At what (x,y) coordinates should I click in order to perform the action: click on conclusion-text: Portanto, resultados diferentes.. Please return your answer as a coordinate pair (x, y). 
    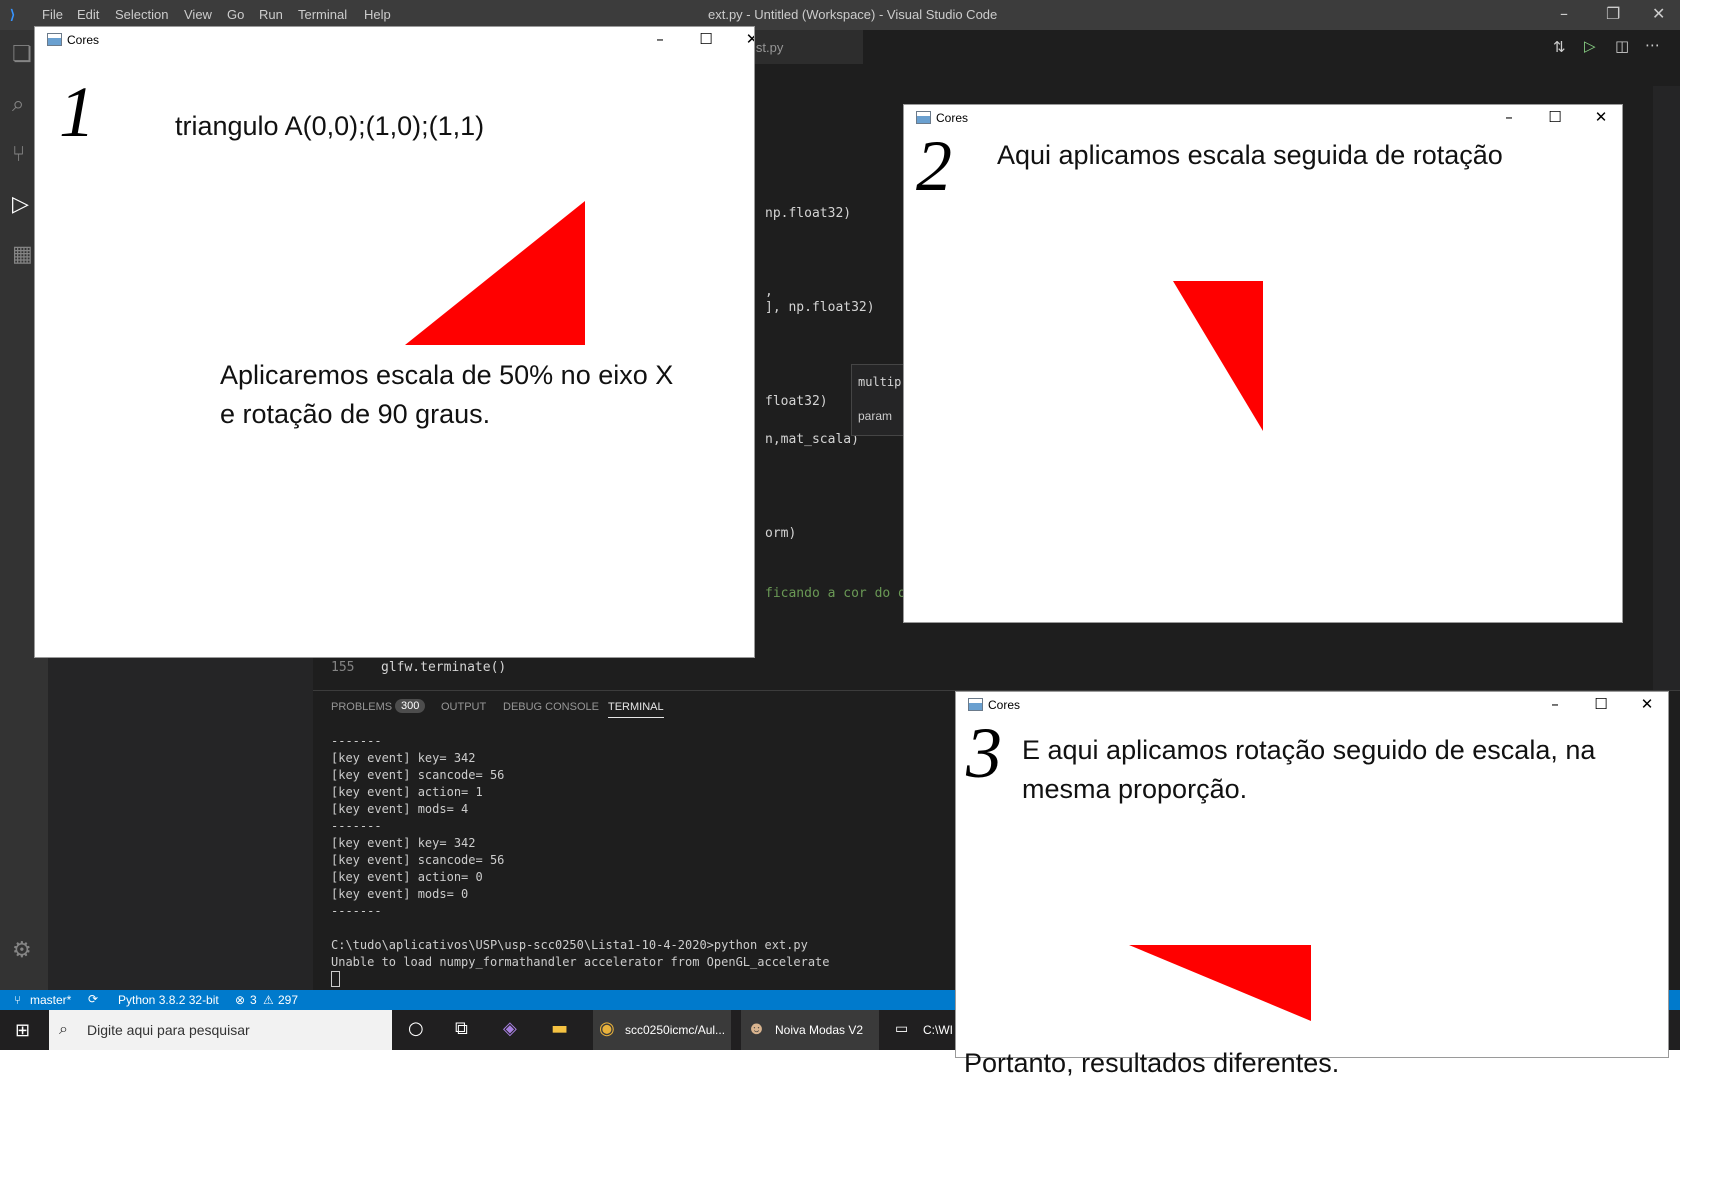
    Looking at the image, I should click on (1152, 1063).